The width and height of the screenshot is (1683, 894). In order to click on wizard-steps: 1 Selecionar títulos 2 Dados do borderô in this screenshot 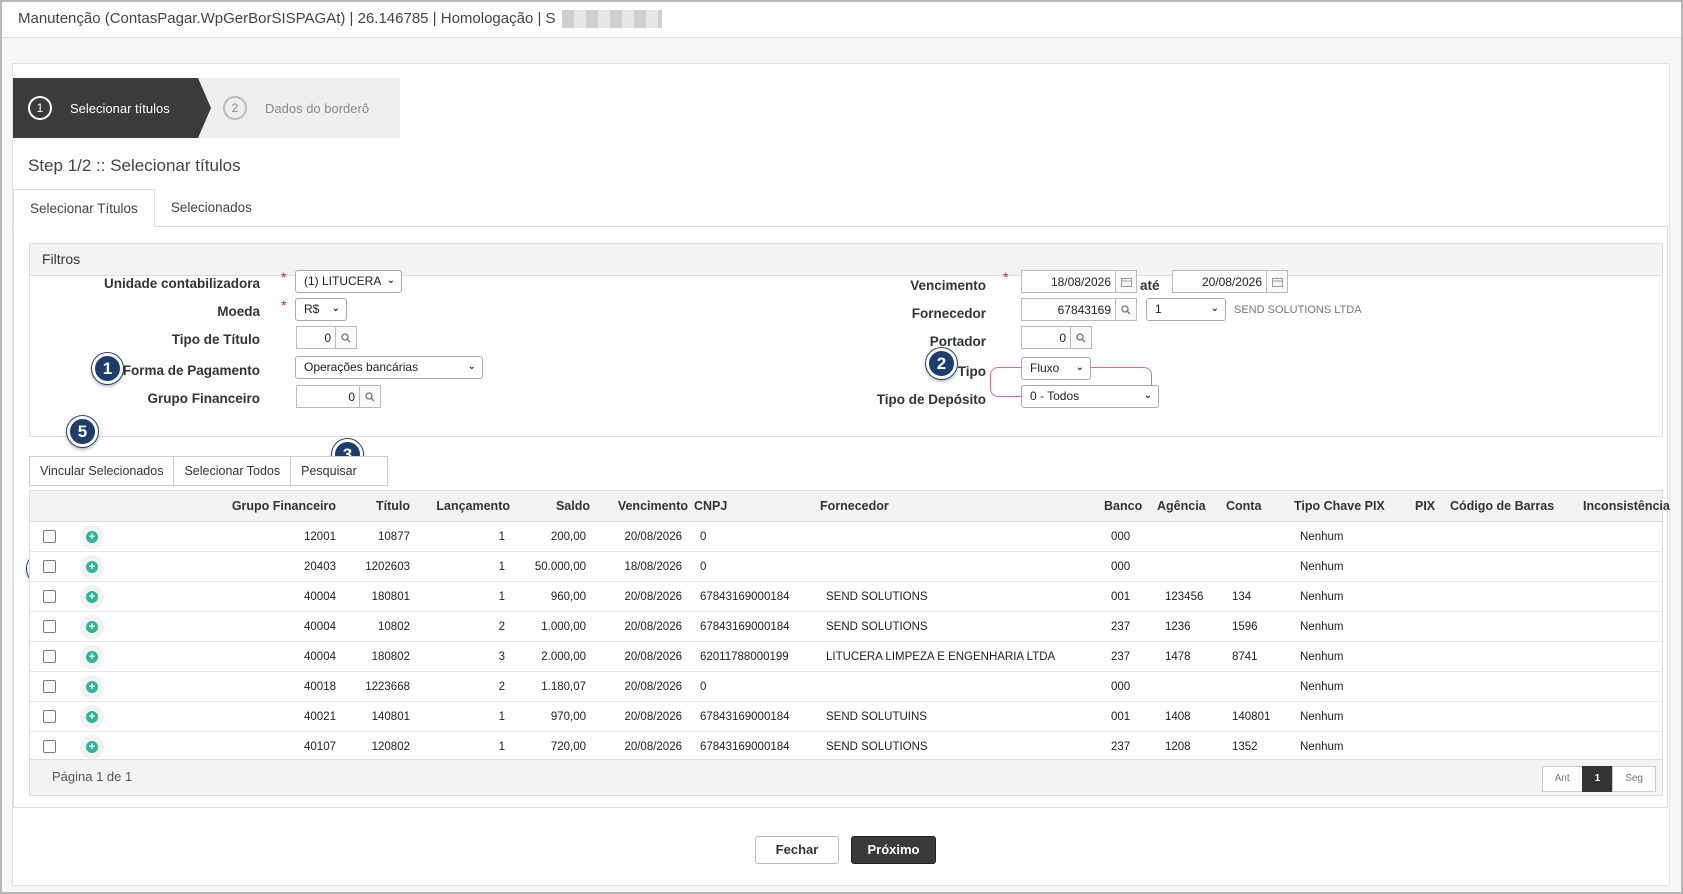, I will do `click(206, 108)`.